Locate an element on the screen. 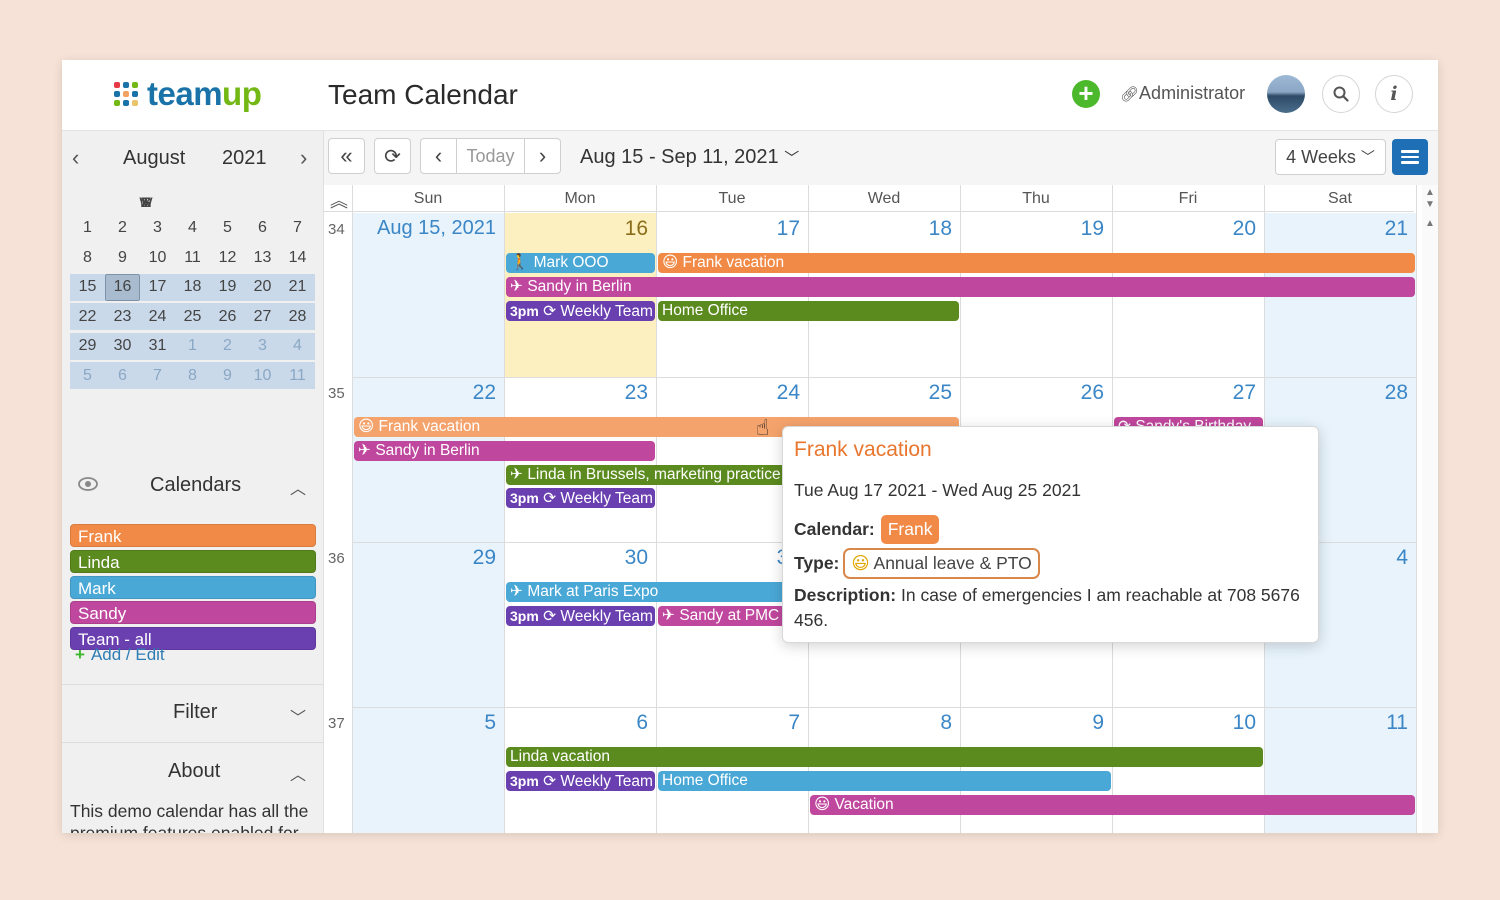 The height and width of the screenshot is (900, 1500). prev-month-chevron-icon: ‹ is located at coordinates (75, 158).